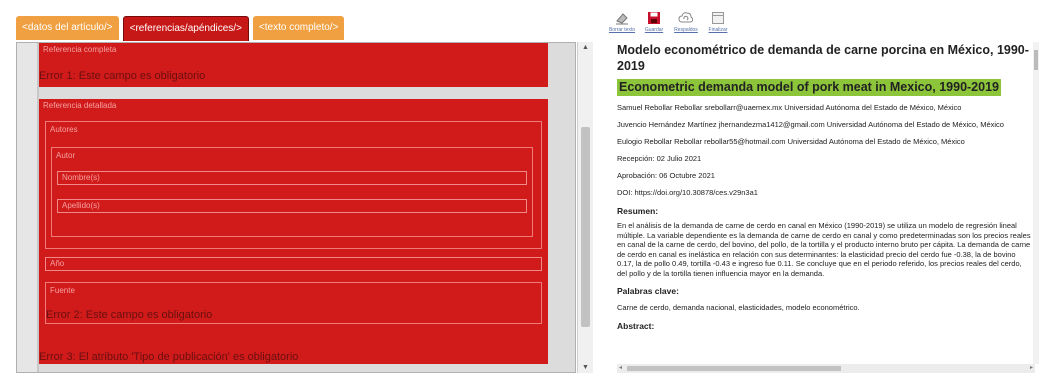 The width and height of the screenshot is (1039, 373). I want to click on guardar-label: Guardar, so click(654, 30).